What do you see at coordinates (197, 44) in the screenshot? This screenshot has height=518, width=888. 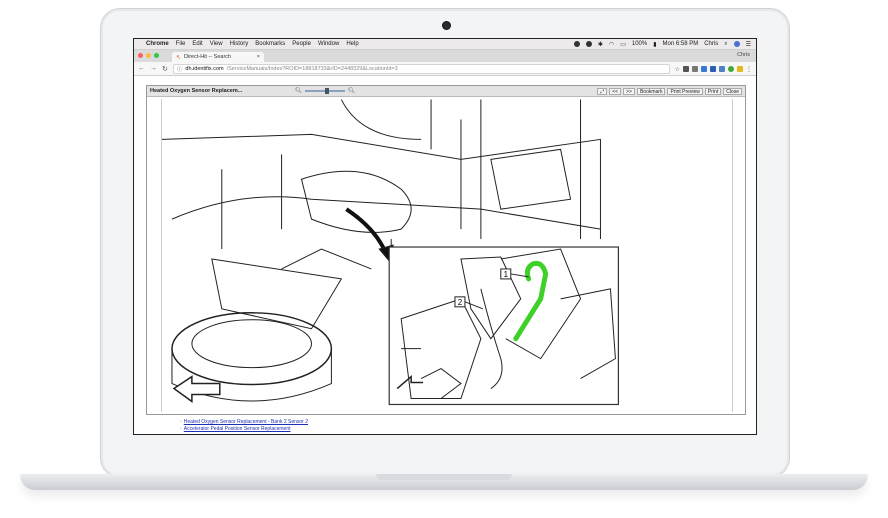 I see `menu-edit: Edit` at bounding box center [197, 44].